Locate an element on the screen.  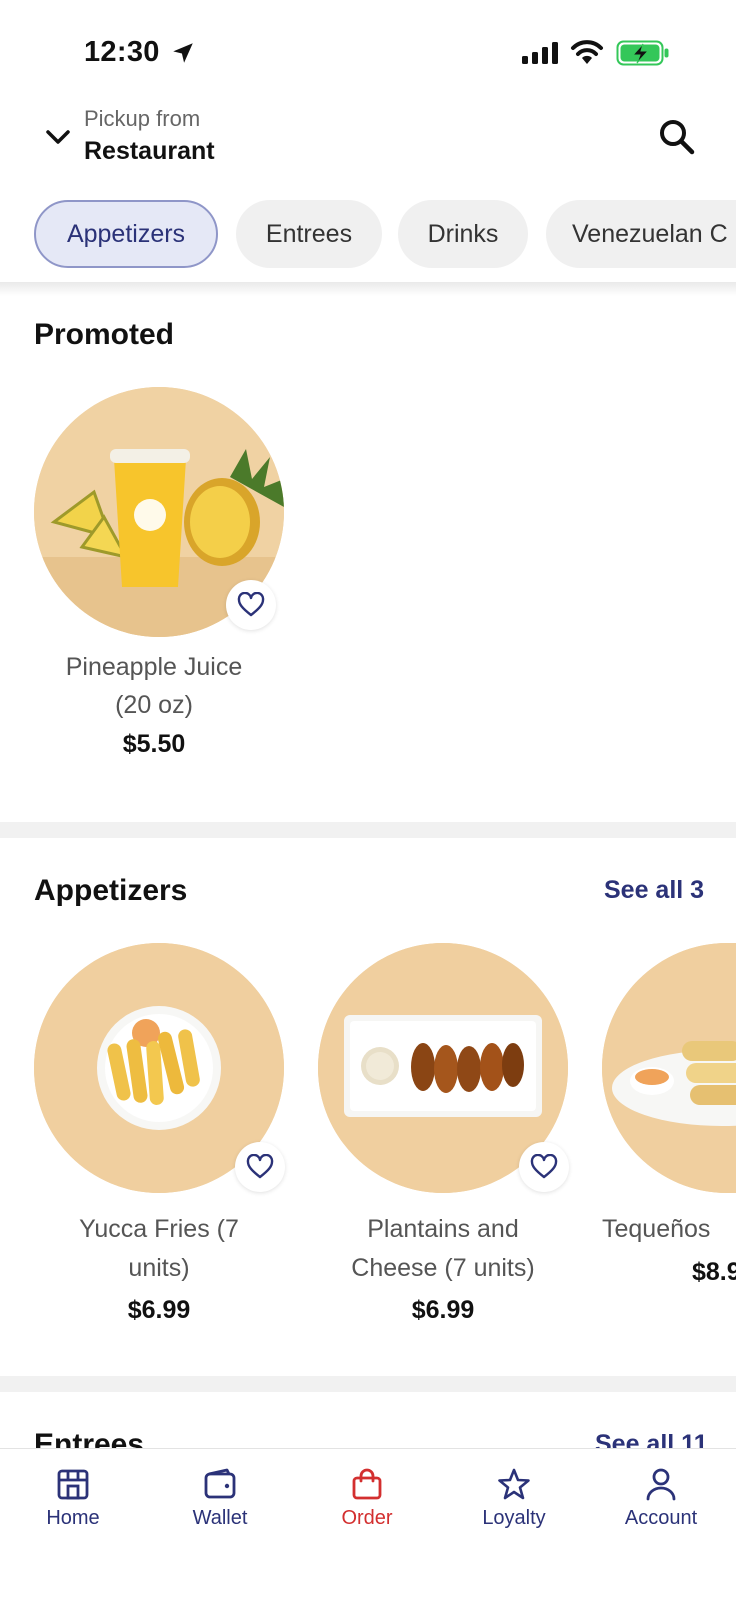
store-icon is located at coordinates (73, 1484).